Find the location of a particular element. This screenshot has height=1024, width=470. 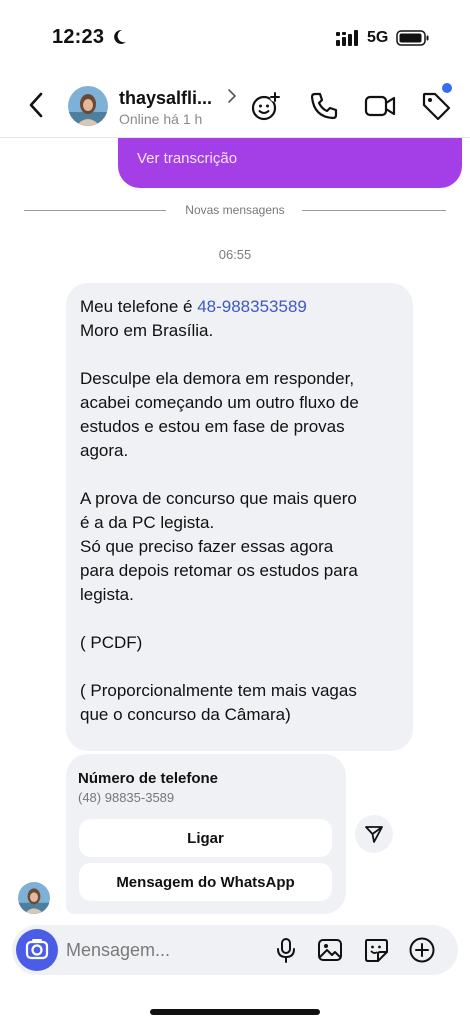

transcription-bubble: Ver transcrição is located at coordinates (290, 163).